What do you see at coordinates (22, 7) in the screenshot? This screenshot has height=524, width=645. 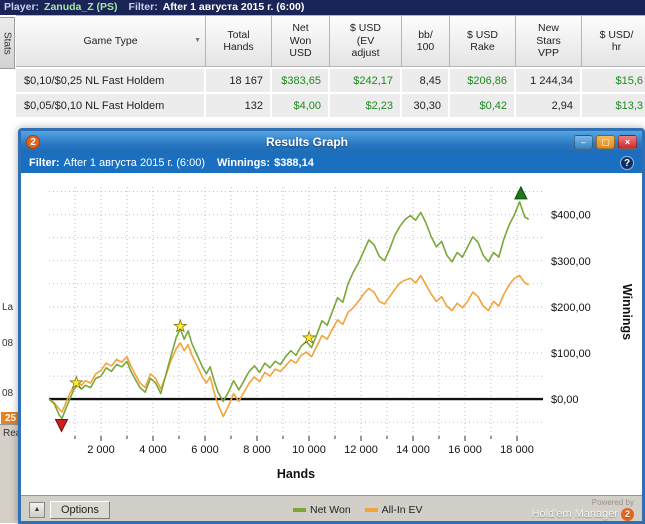 I see `player-label: Player:` at bounding box center [22, 7].